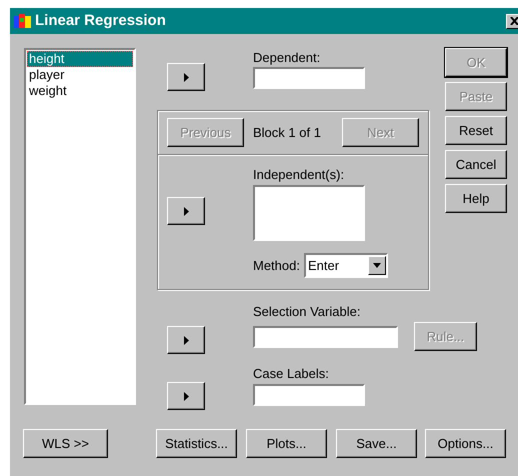 This screenshot has height=476, width=518. I want to click on close-button, so click(512, 21).